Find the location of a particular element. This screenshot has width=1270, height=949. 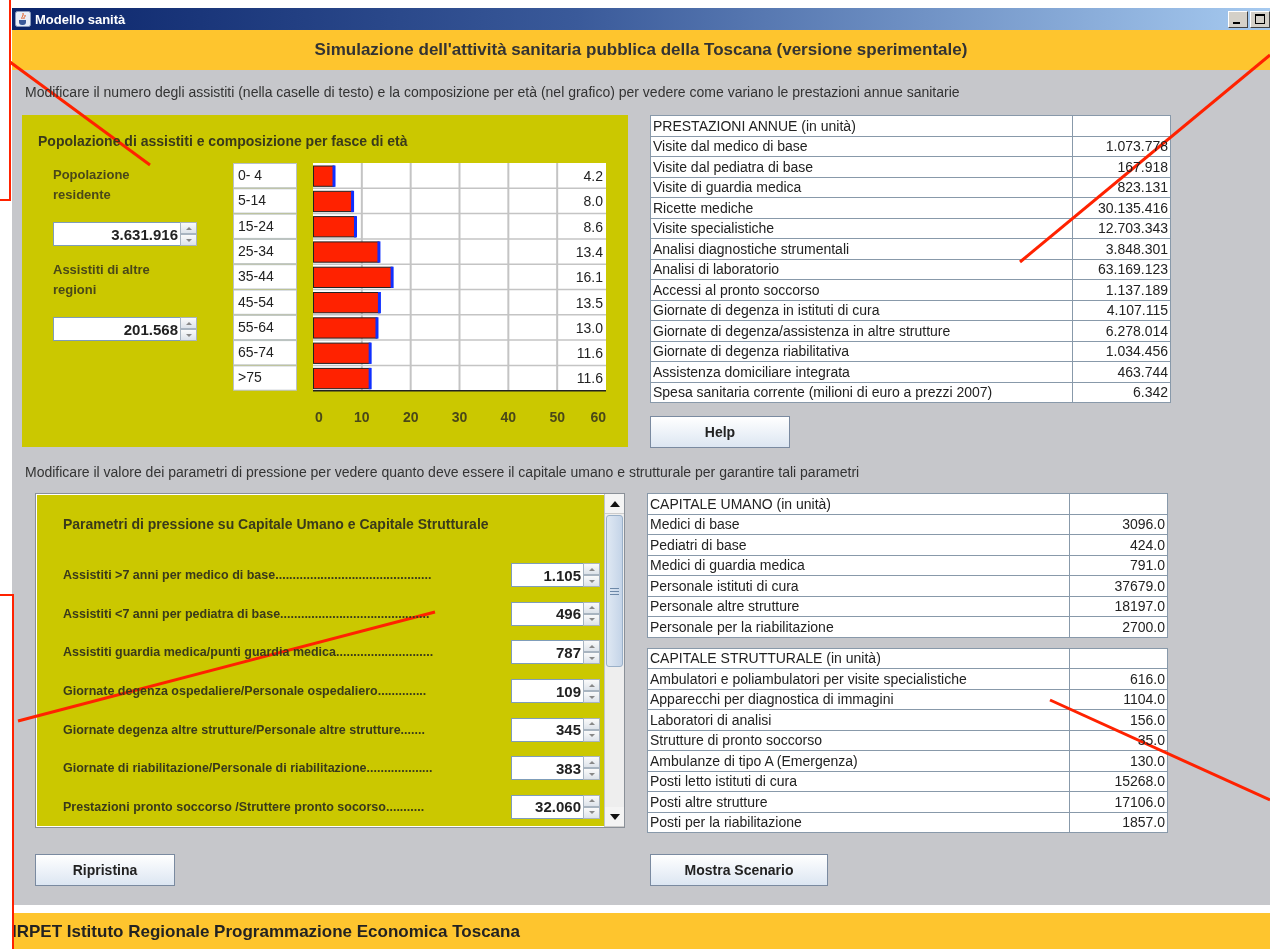

table-cell: Ricette mediche is located at coordinates (861, 207).